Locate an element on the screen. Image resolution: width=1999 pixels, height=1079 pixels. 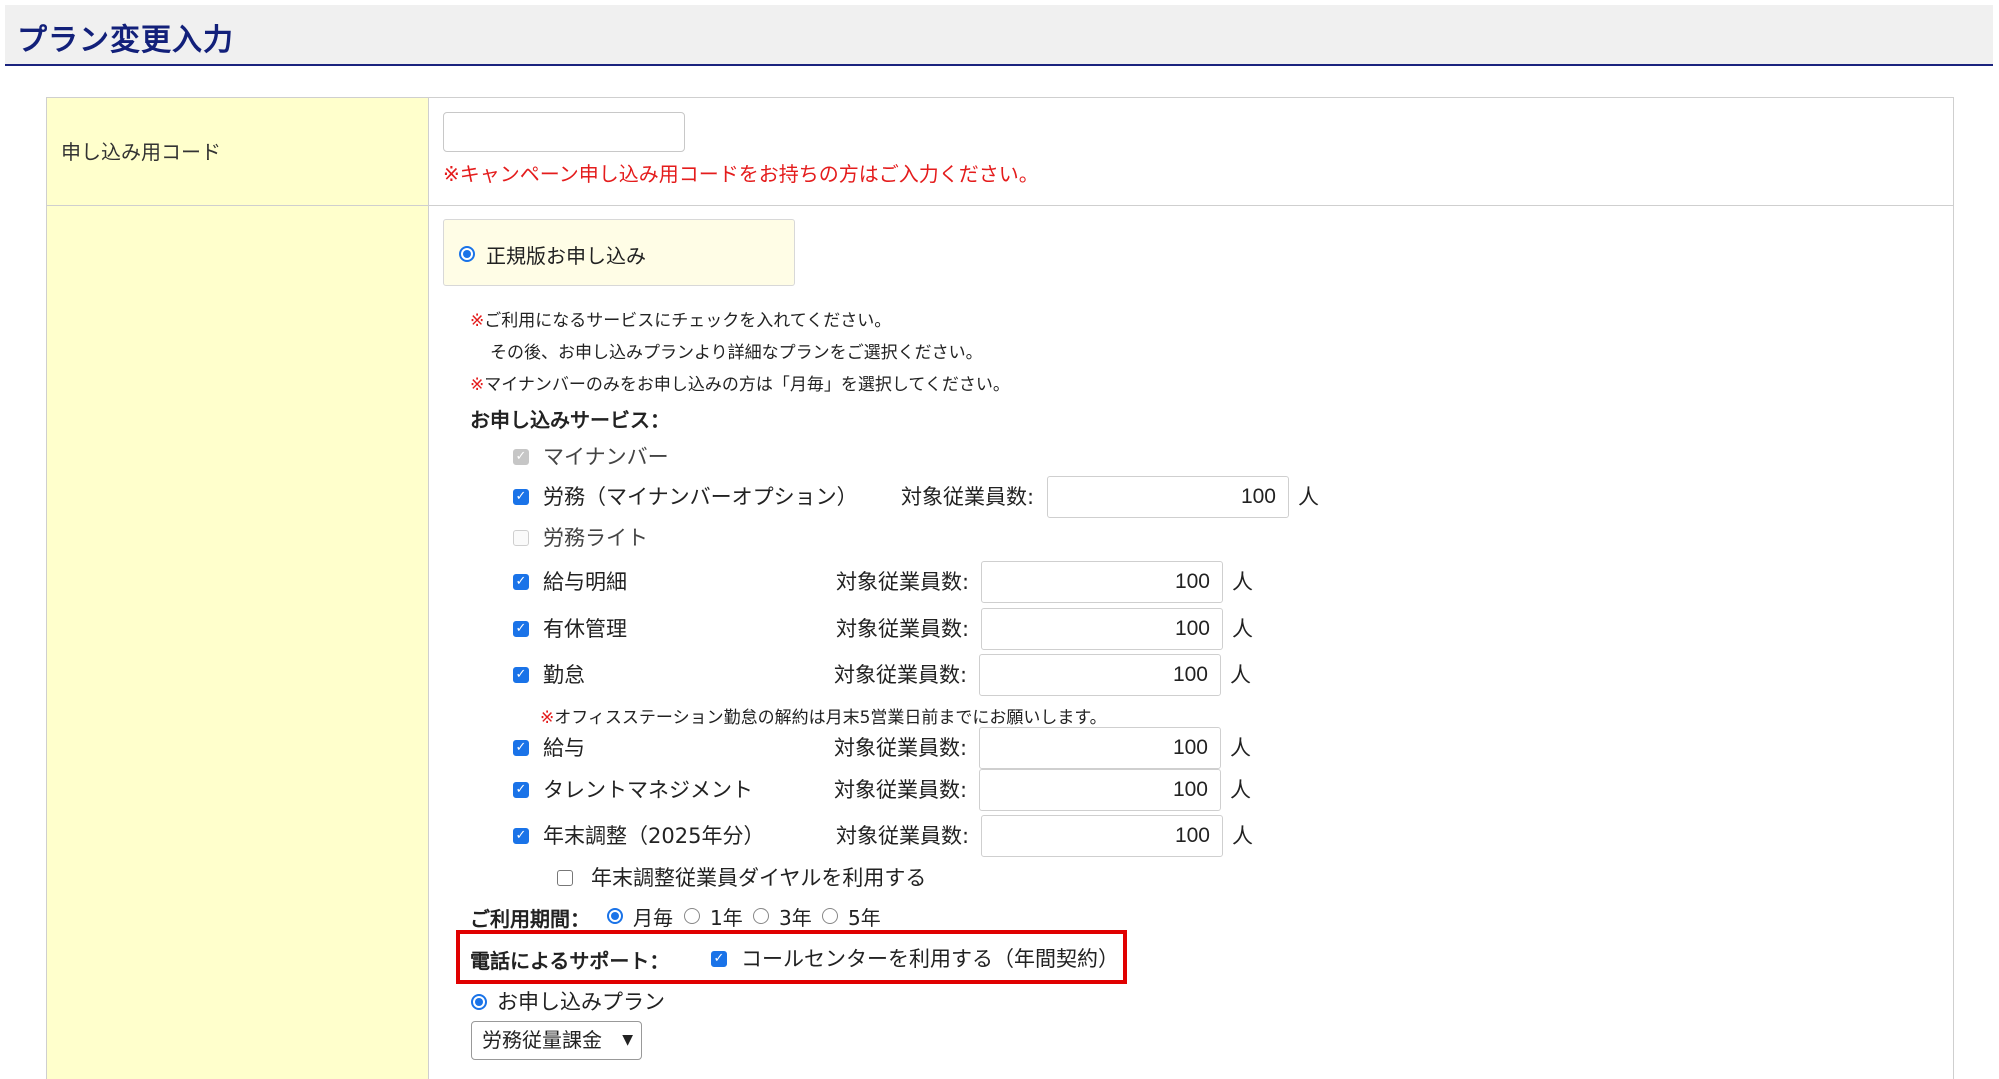
plan-option-box: 正規版お申し込み is located at coordinates (619, 252).